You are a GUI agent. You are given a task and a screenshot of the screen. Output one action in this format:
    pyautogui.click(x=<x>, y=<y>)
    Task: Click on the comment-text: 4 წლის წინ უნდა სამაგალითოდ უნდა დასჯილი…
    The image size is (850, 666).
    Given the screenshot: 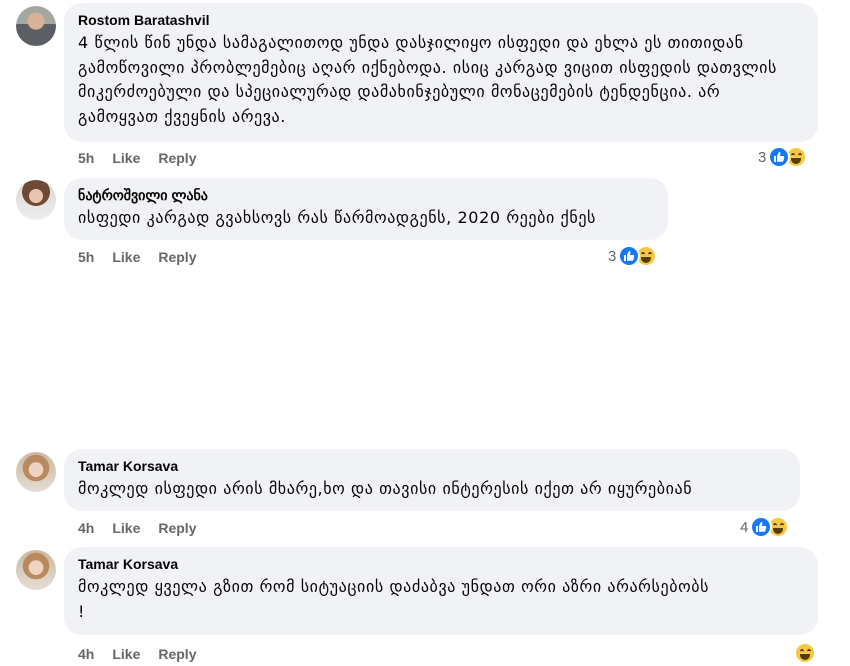 What is the action you would take?
    pyautogui.click(x=427, y=79)
    